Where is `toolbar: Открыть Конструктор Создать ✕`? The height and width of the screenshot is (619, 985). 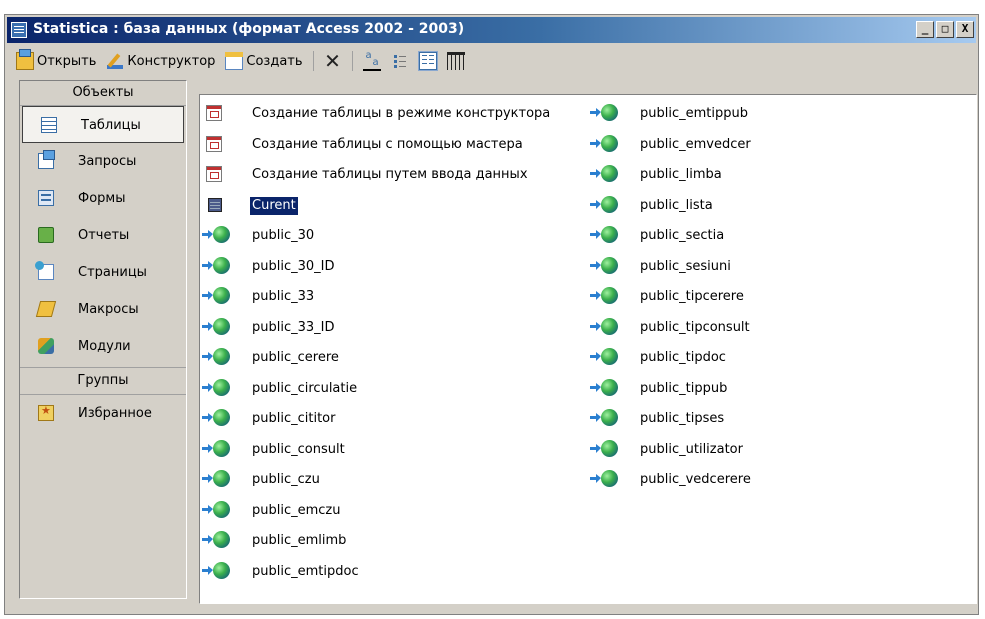 toolbar: Открыть Конструктор Создать ✕ is located at coordinates (491, 61).